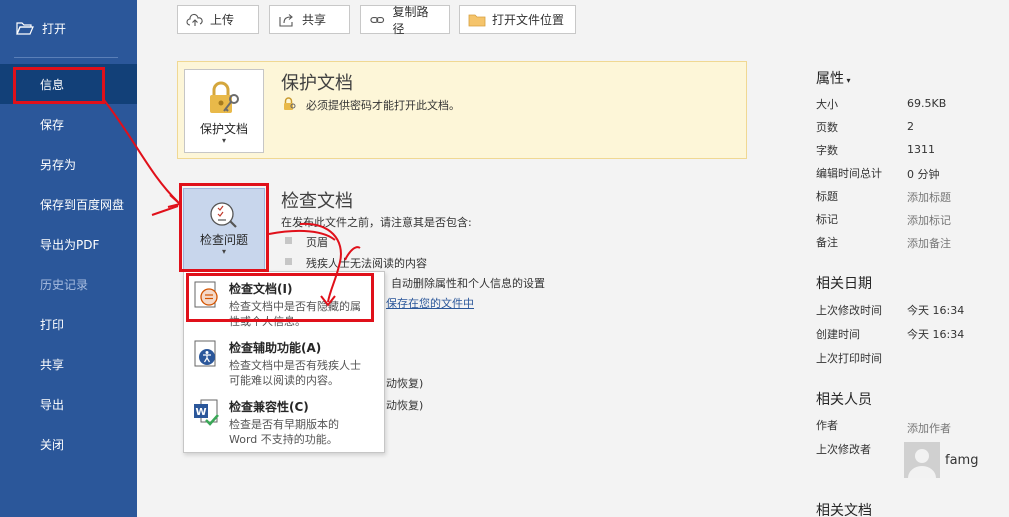  Describe the element at coordinates (223, 129) in the screenshot. I see `protect-document-button-label: 保护文档` at that location.